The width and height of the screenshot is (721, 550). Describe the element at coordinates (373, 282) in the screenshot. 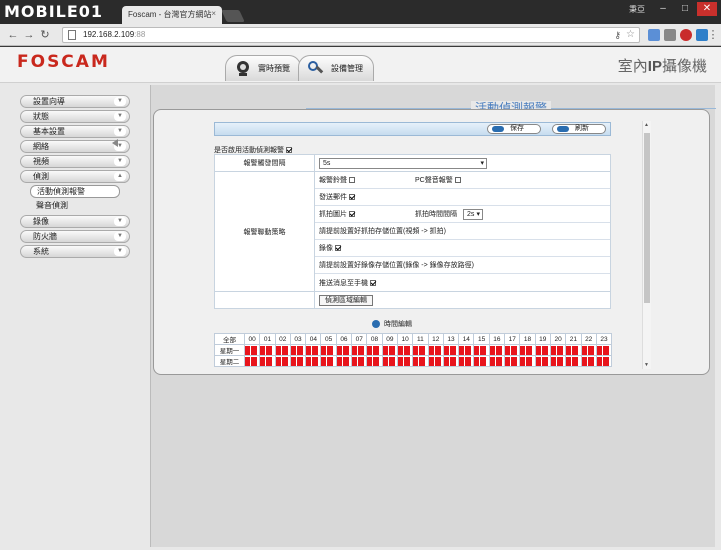

I see `push-checkbox` at that location.